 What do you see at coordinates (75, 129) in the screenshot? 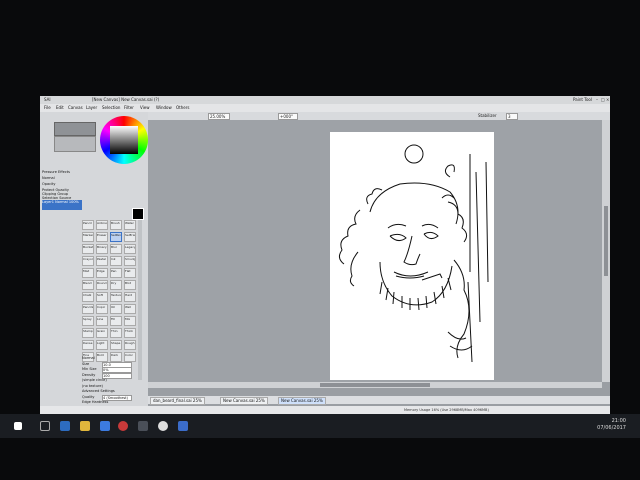
I see `navigator-preview` at bounding box center [75, 129].